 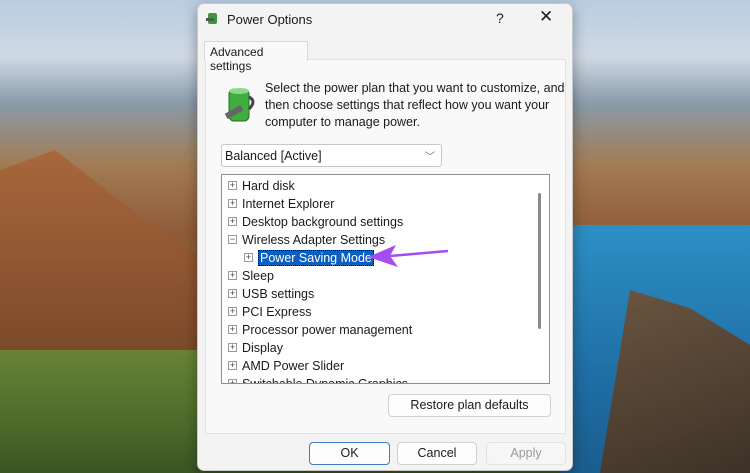 What do you see at coordinates (325, 380) in the screenshot?
I see `tree-item-label: Switchable Dynamic Graphics` at bounding box center [325, 380].